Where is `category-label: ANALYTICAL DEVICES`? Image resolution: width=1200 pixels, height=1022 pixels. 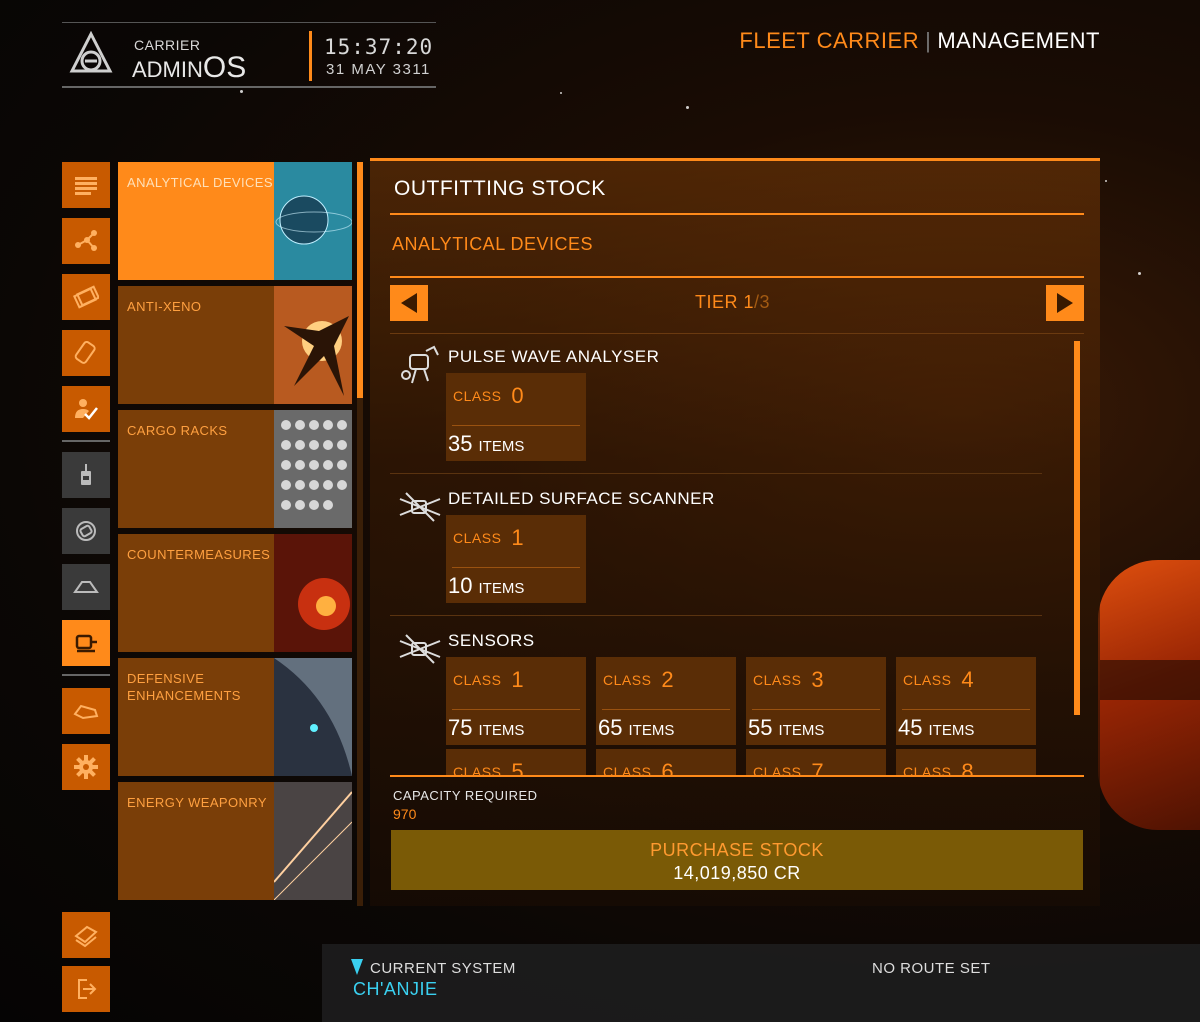
category-label: ANALYTICAL DEVICES is located at coordinates (200, 182).